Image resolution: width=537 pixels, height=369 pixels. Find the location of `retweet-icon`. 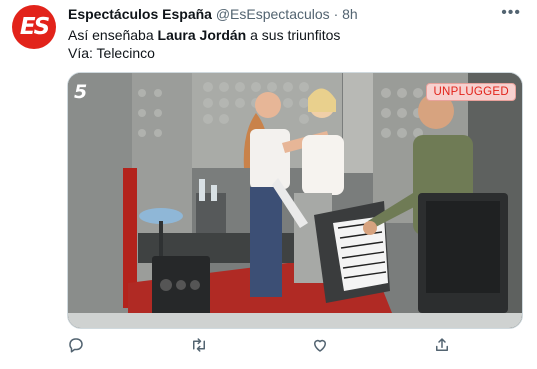

retweet-icon is located at coordinates (199, 345).